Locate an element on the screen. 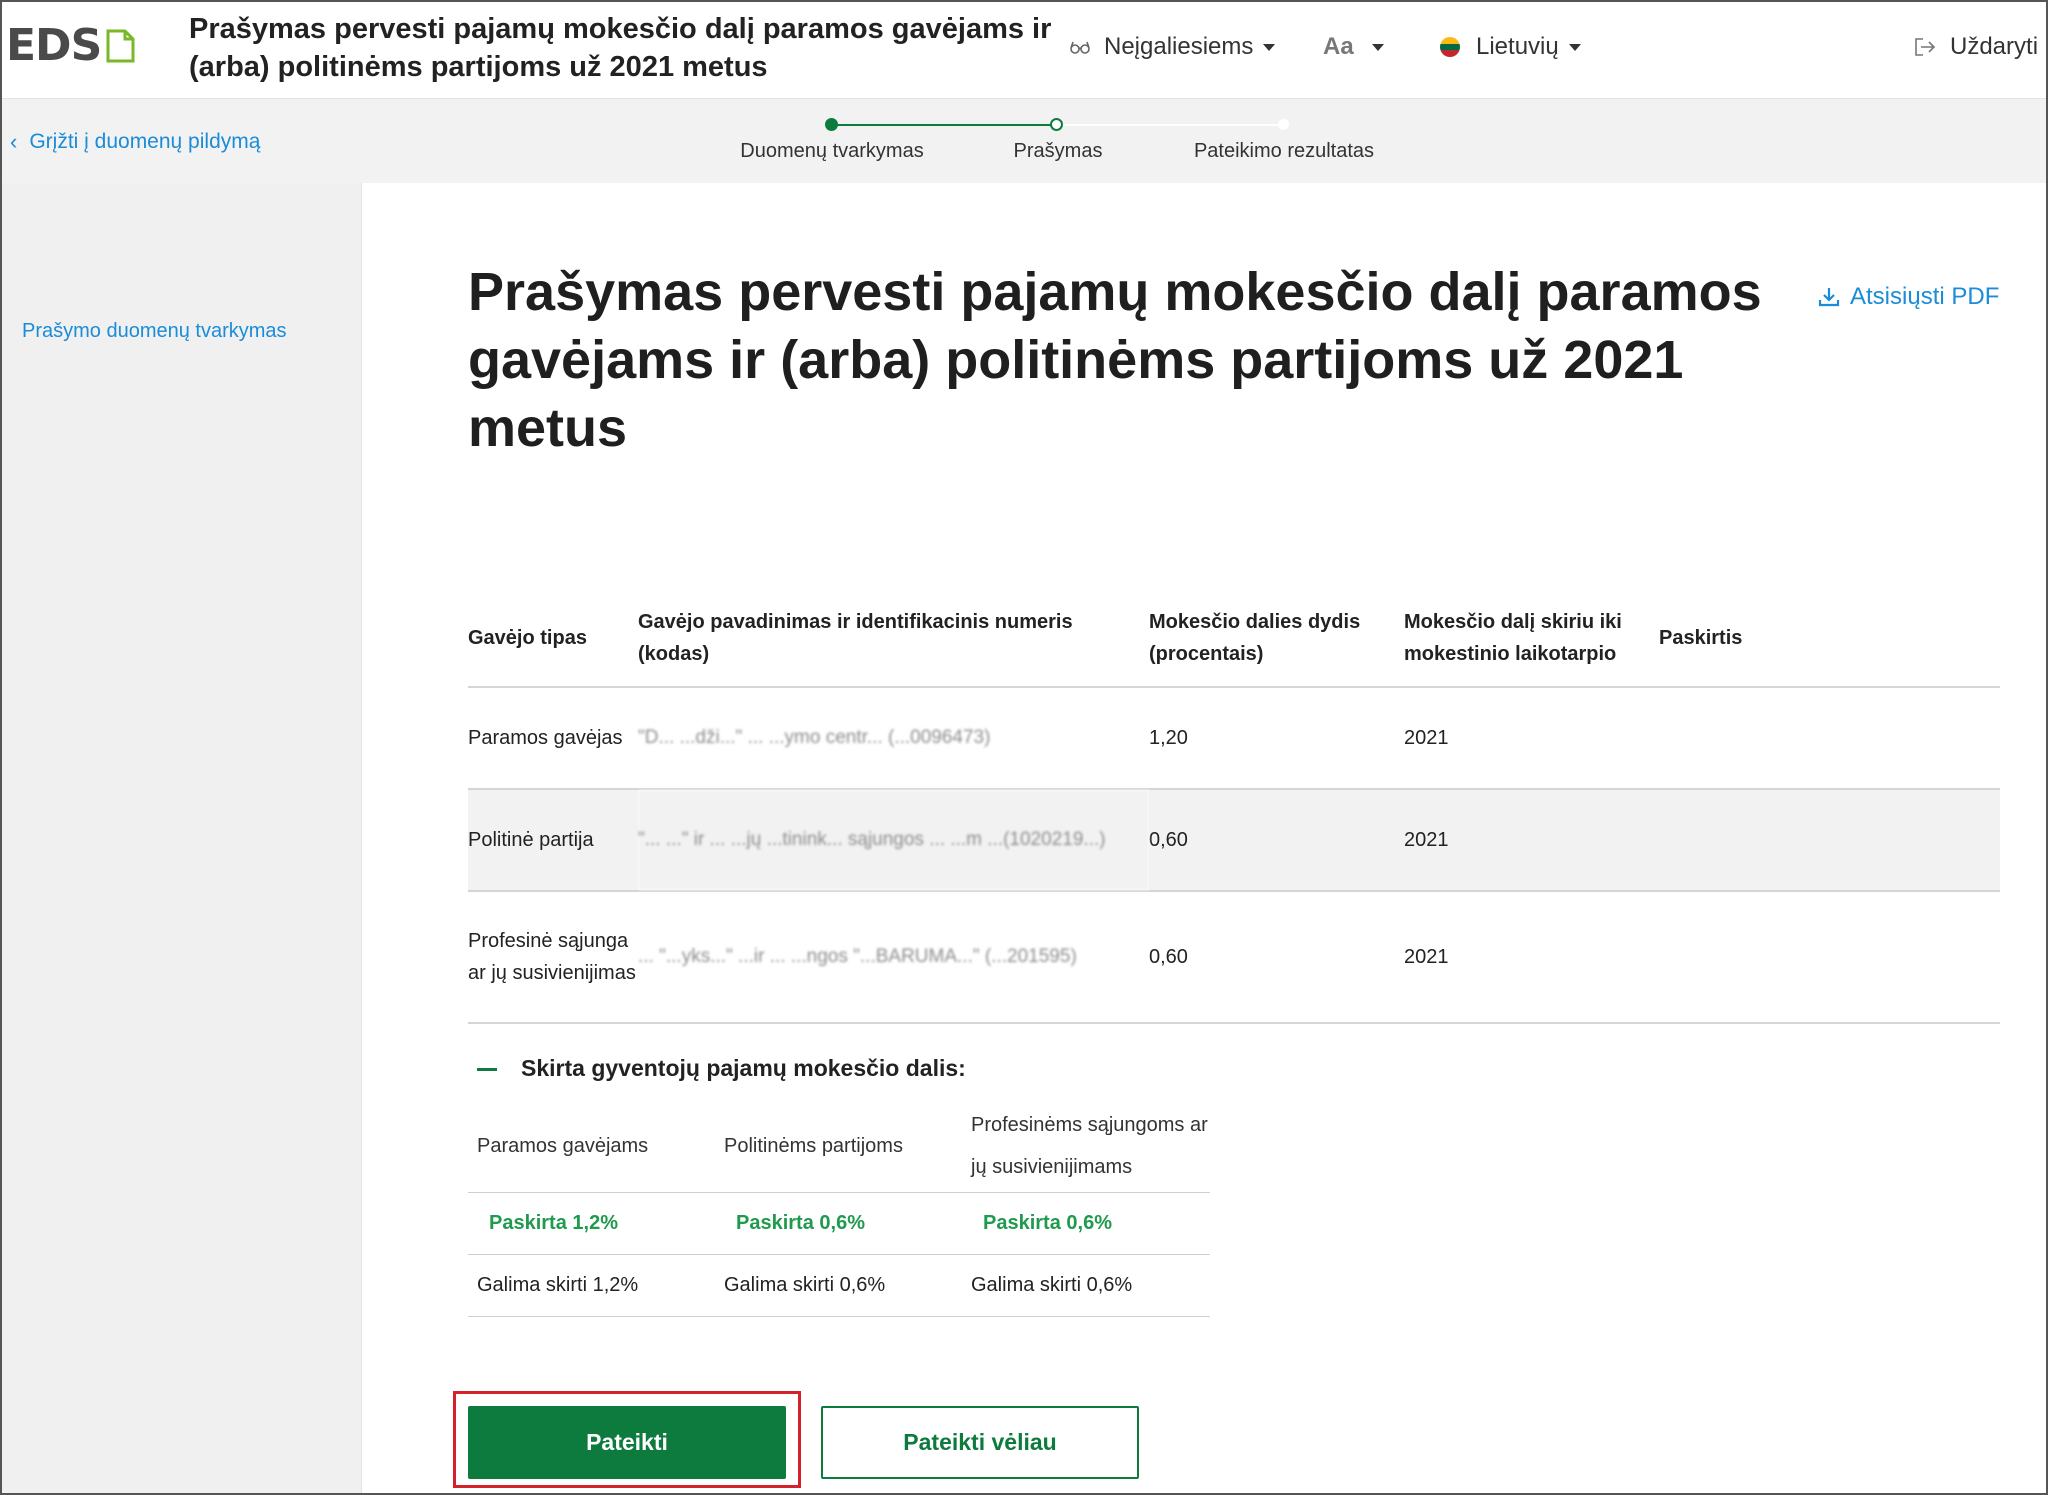 This screenshot has height=1495, width=2048. available-unions: Galima skirti 0,6% is located at coordinates (1086, 1285).